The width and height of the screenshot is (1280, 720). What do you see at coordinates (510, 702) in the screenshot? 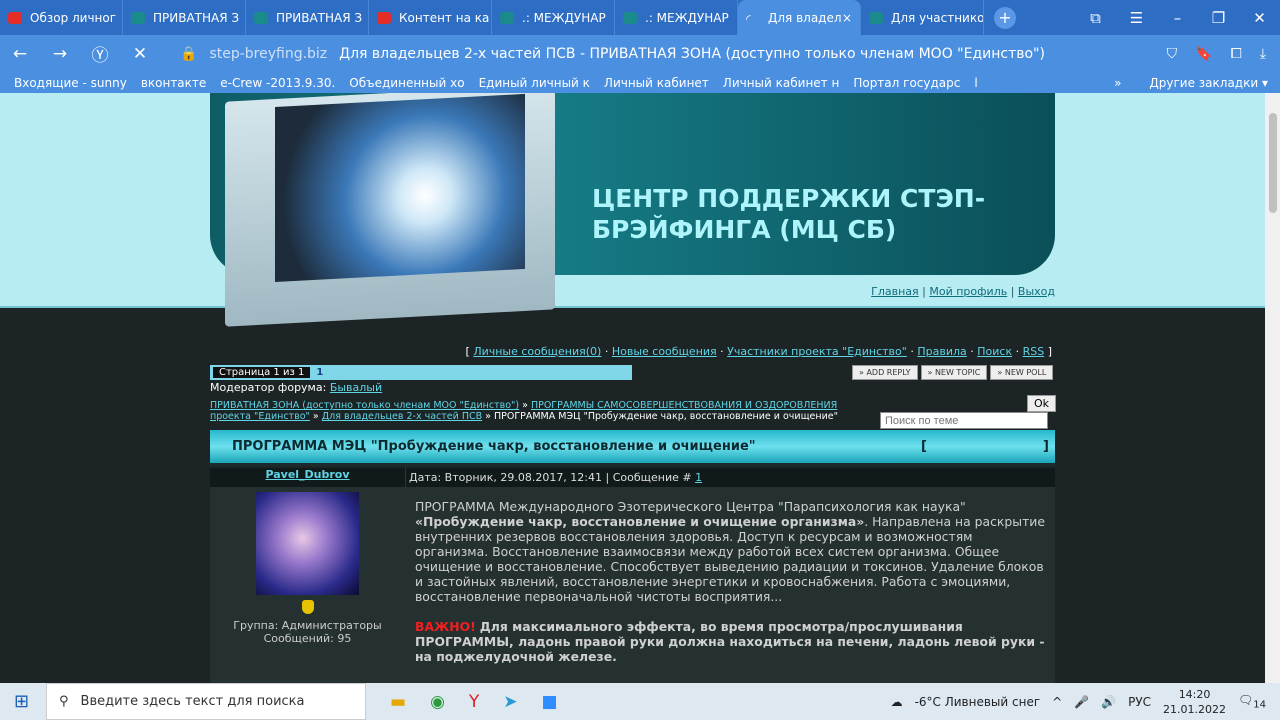
I see `telegram-icon: ➤` at bounding box center [510, 702].